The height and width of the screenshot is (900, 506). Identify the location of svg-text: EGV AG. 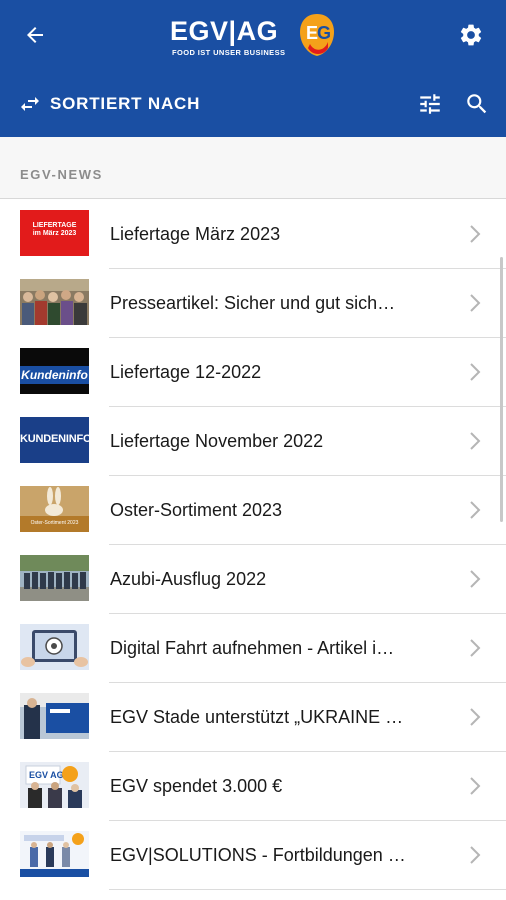
(46, 775).